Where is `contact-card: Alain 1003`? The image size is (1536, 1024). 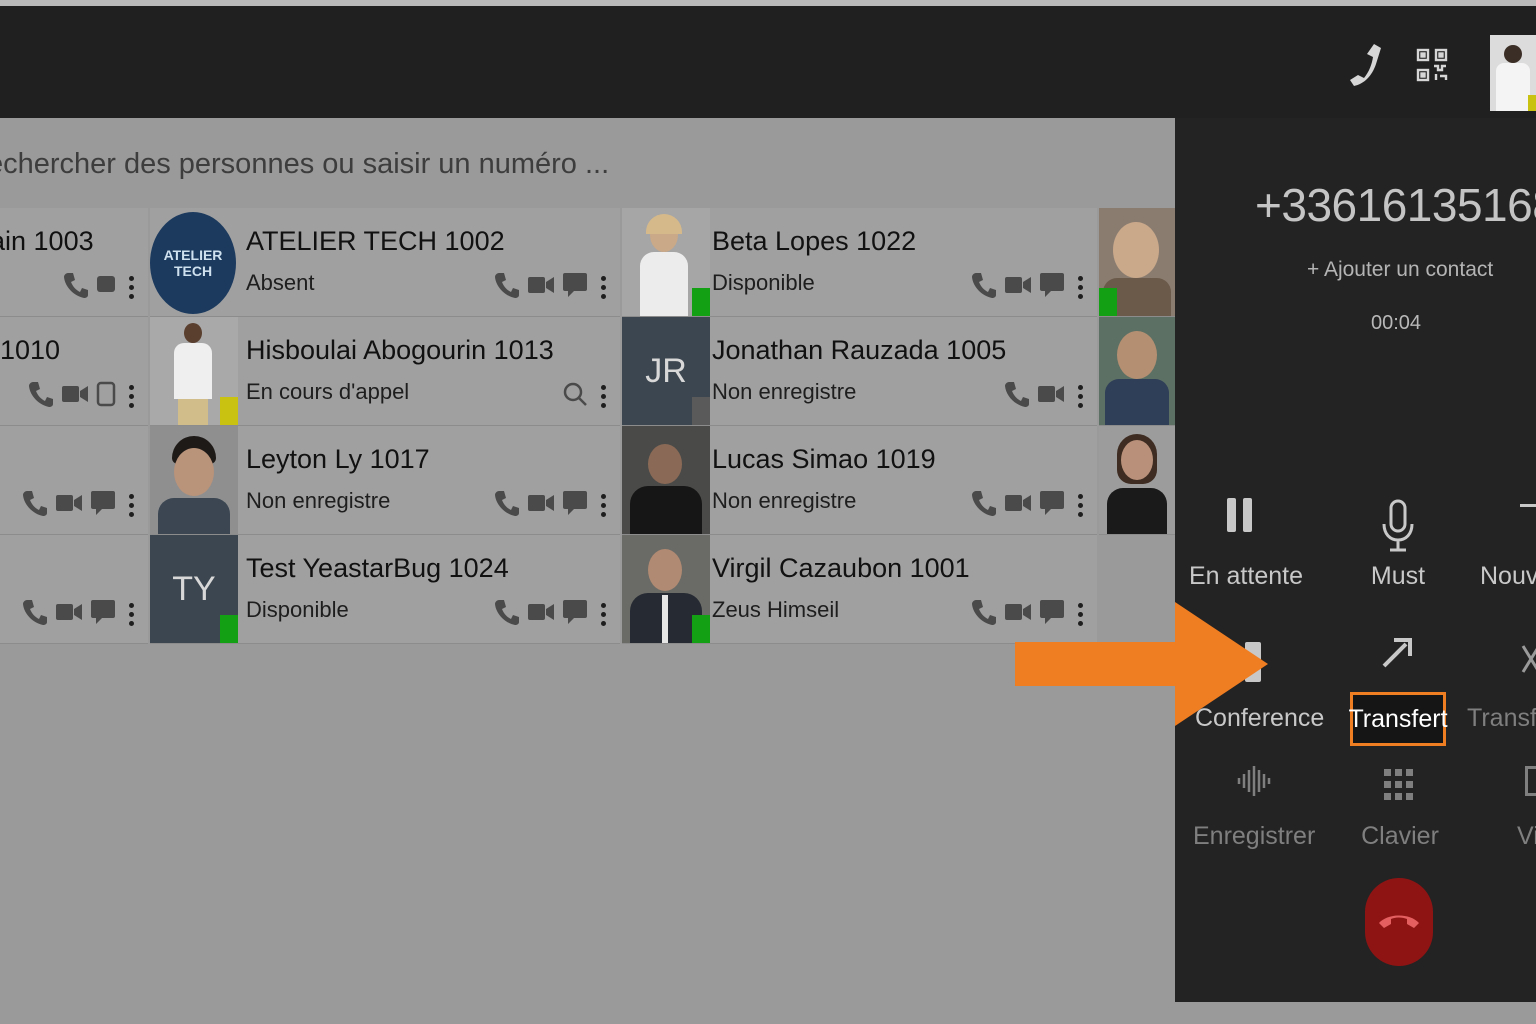 contact-card: Alain 1003 is located at coordinates (74, 262).